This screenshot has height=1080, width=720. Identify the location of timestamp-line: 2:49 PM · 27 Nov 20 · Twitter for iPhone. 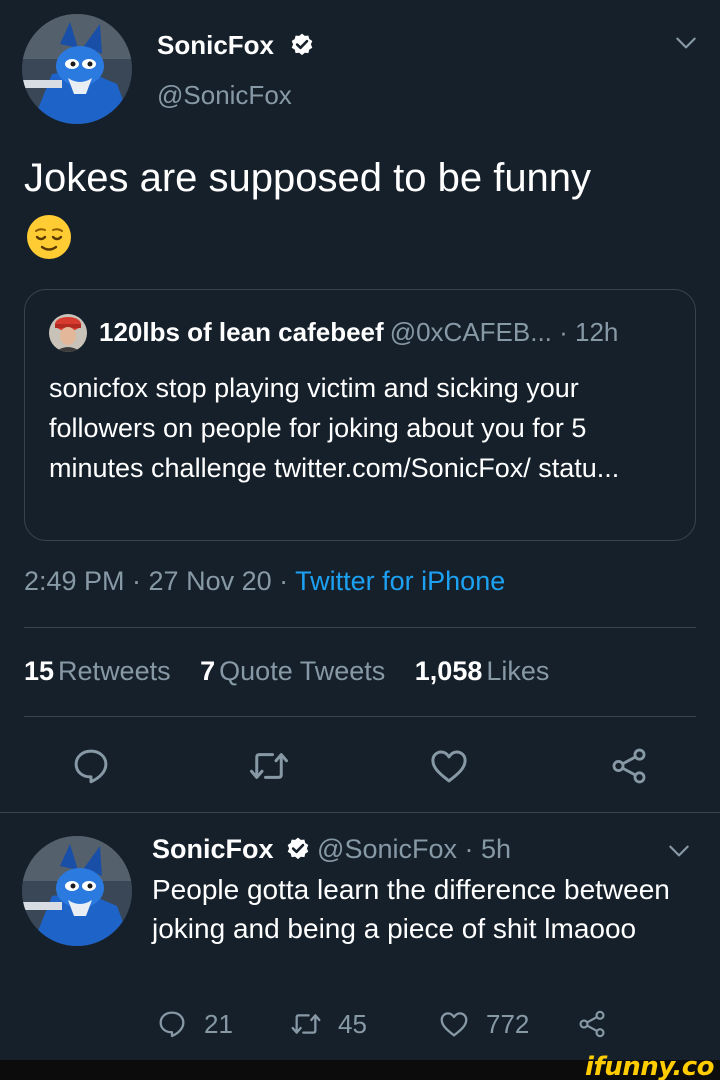
(264, 581).